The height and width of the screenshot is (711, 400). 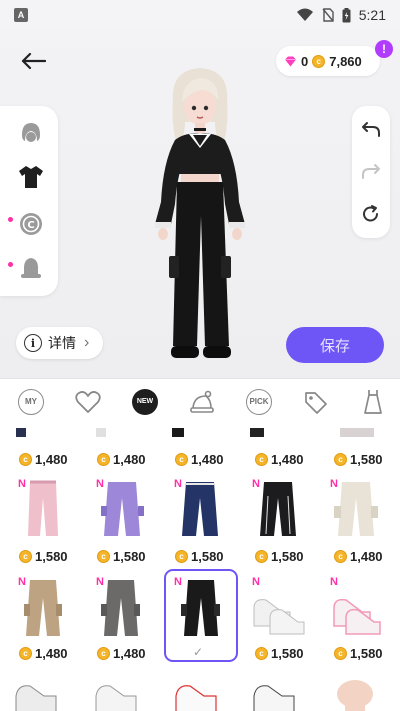 I want to click on details-label: 详情, so click(x=62, y=343).